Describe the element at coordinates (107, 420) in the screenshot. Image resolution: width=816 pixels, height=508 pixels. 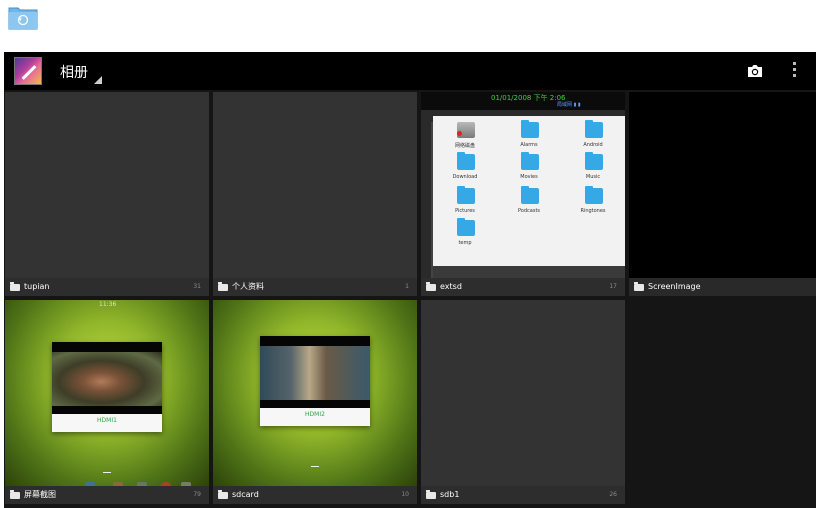
I see `video-caption: HDMI1` at that location.